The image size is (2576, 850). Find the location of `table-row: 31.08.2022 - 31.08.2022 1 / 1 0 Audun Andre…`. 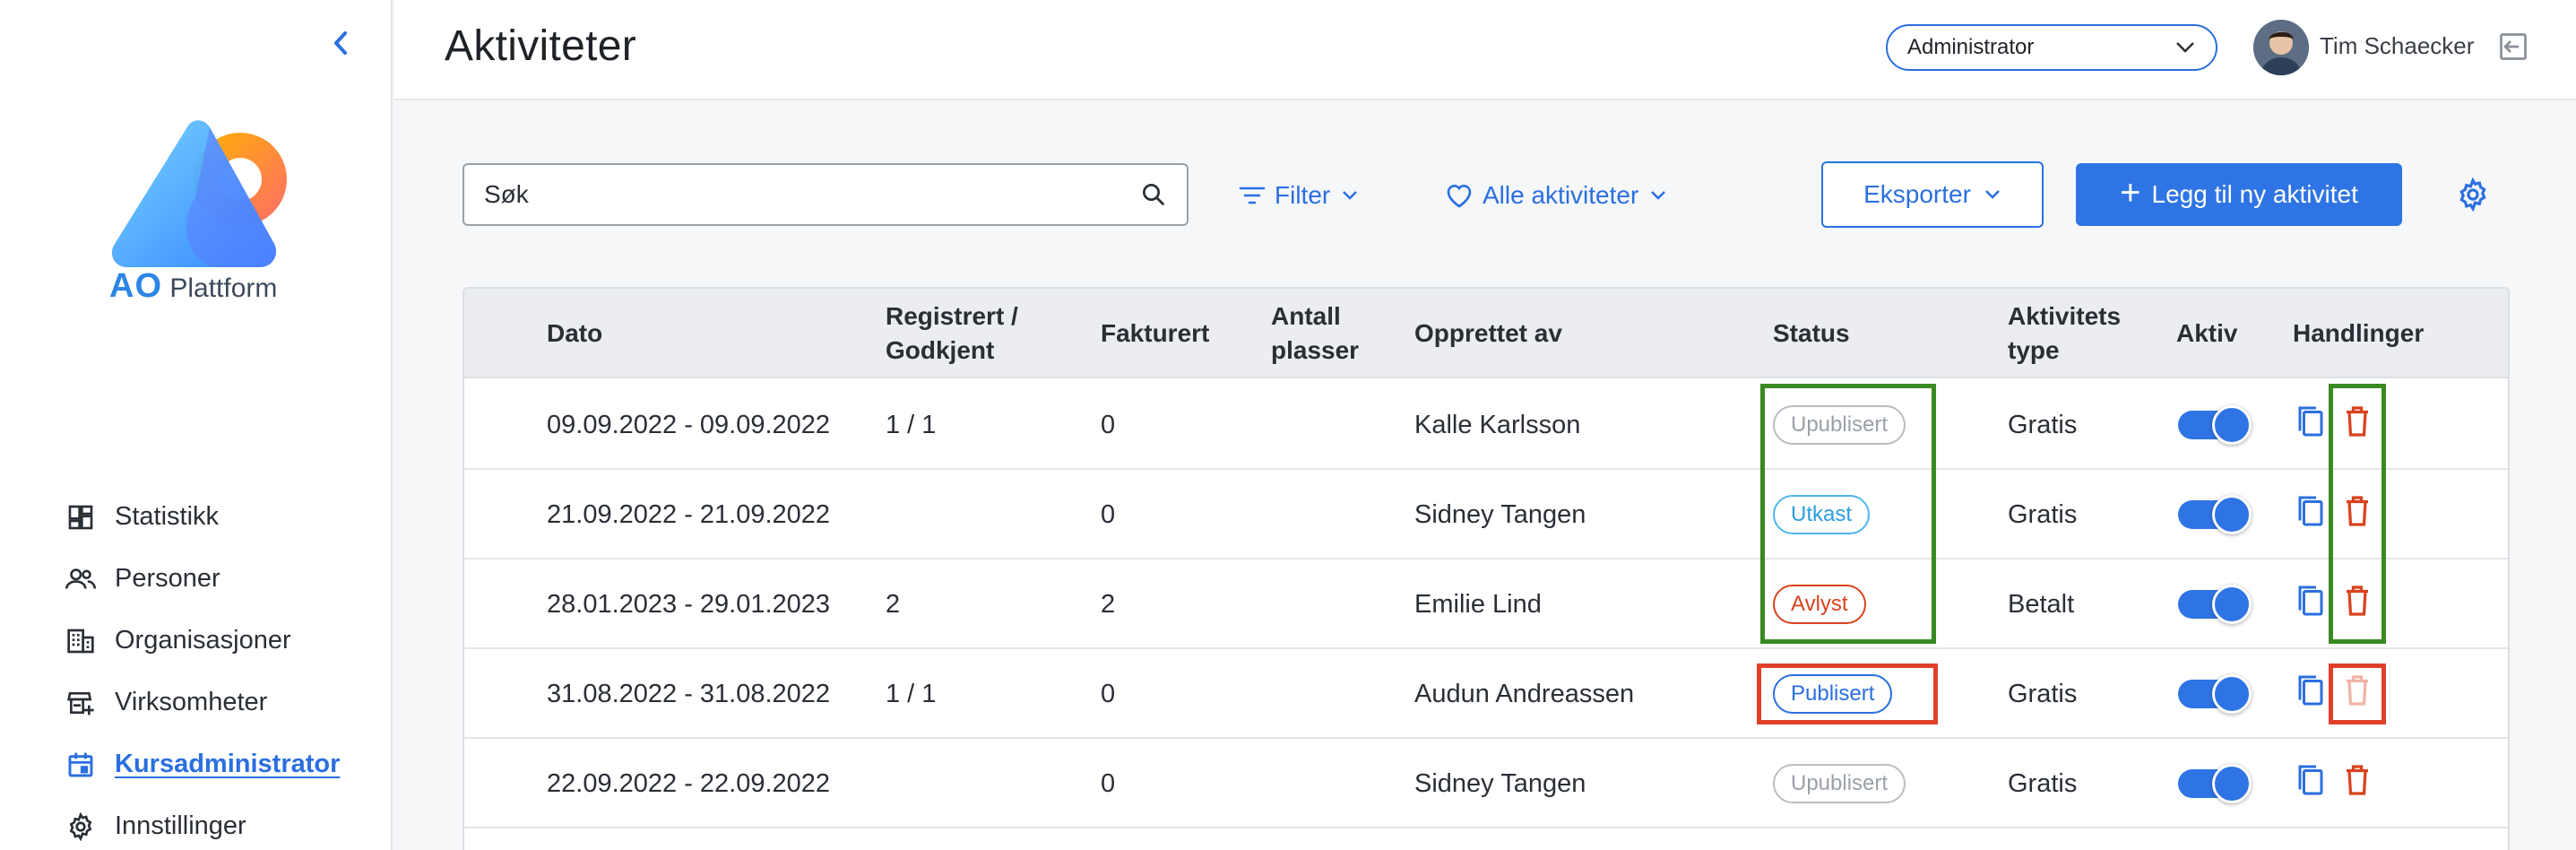

table-row: 31.08.2022 - 31.08.2022 1 / 1 0 Audun Andre… is located at coordinates (1486, 694).